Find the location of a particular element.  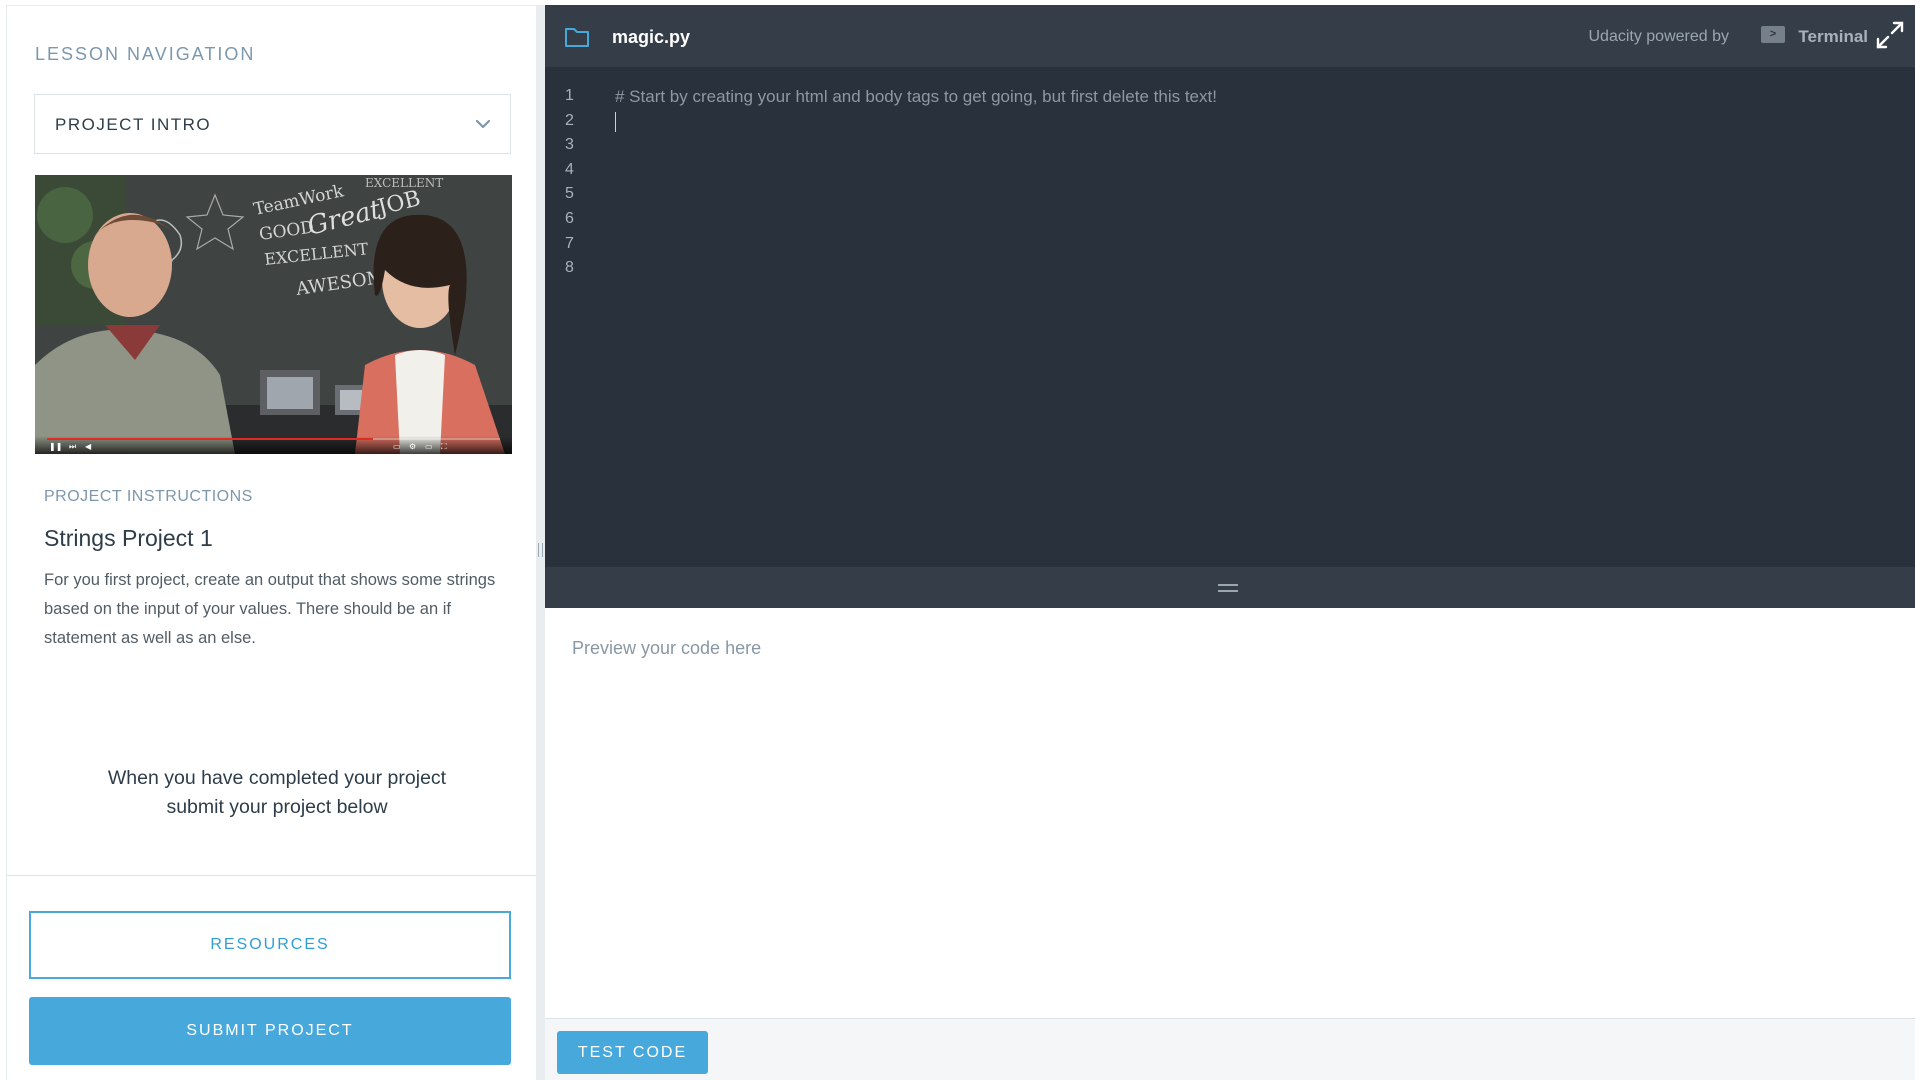

horizontal-splitter is located at coordinates (1230, 587).